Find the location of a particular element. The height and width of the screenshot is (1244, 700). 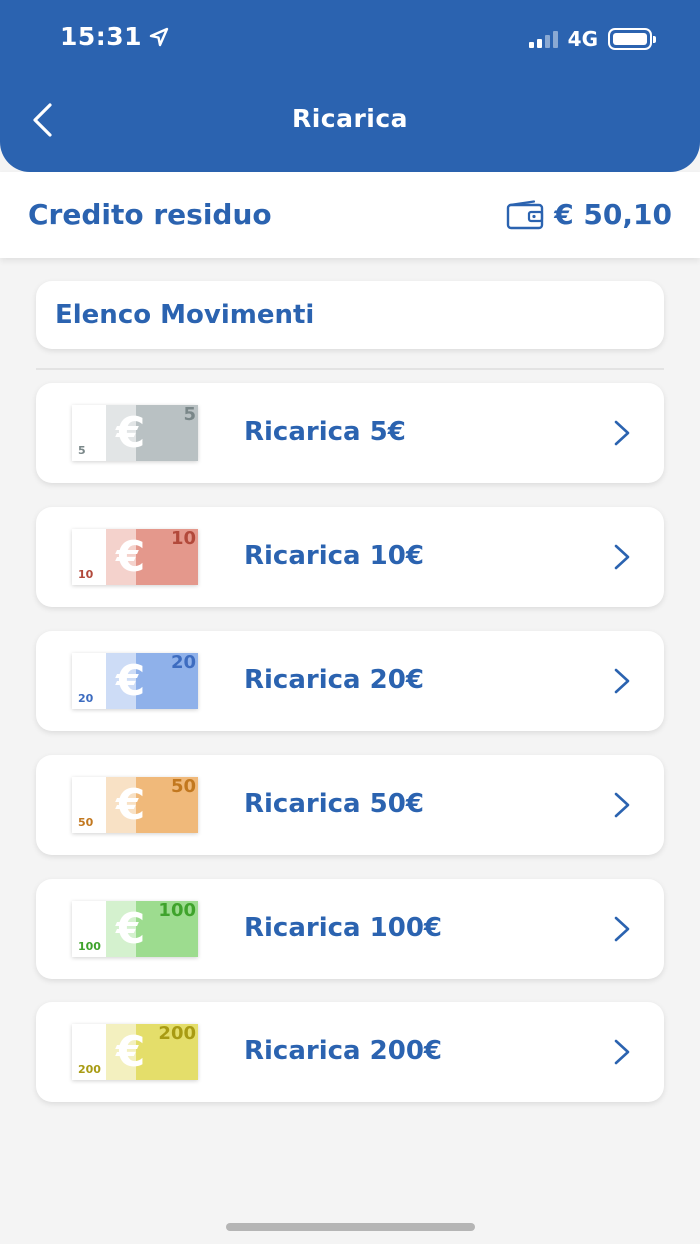

movements-list-button: Elenco Movimenti is located at coordinates (350, 315).